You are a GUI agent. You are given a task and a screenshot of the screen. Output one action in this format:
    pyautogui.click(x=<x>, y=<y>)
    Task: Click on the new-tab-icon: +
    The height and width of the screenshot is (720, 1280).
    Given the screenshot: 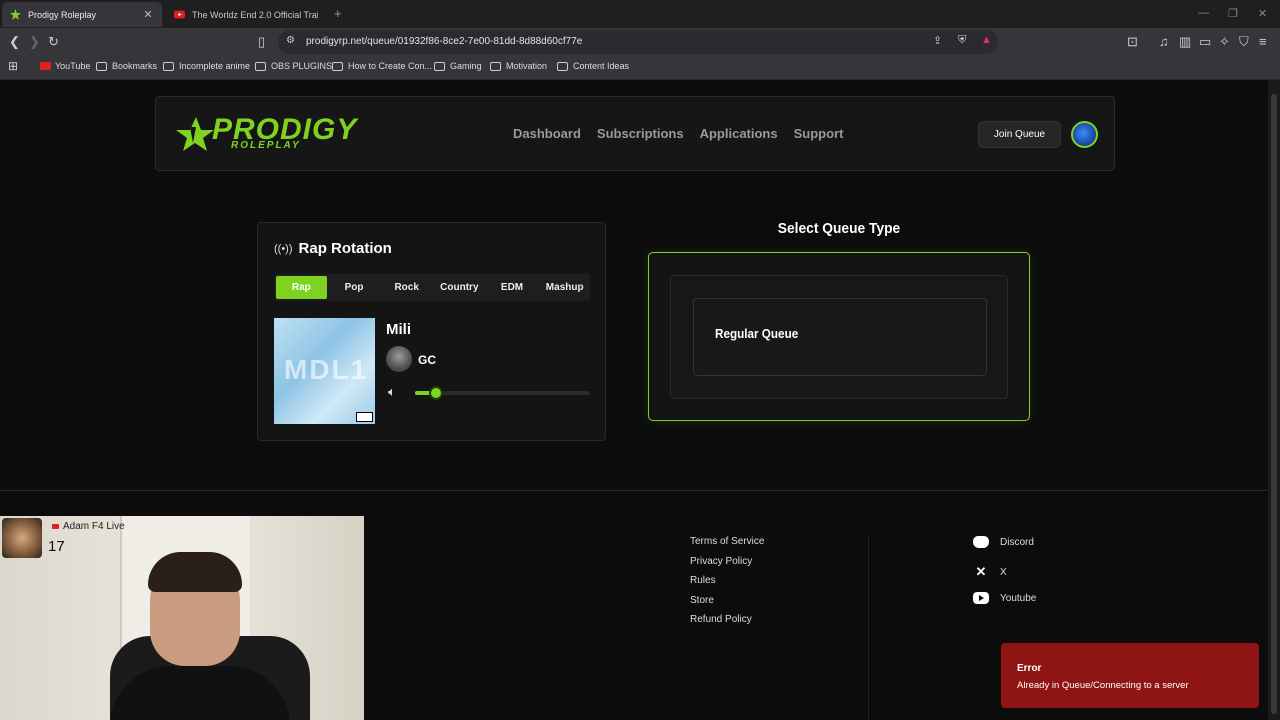 What is the action you would take?
    pyautogui.click(x=338, y=13)
    